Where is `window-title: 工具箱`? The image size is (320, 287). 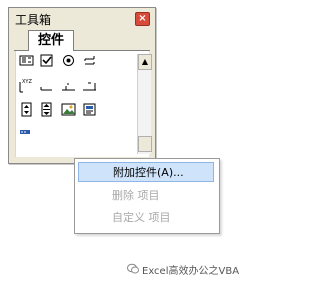 window-title: 工具箱 is located at coordinates (33, 20).